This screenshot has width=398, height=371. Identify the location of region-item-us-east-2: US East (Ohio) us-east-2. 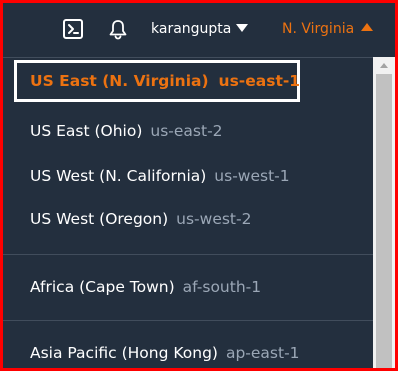
(188, 131).